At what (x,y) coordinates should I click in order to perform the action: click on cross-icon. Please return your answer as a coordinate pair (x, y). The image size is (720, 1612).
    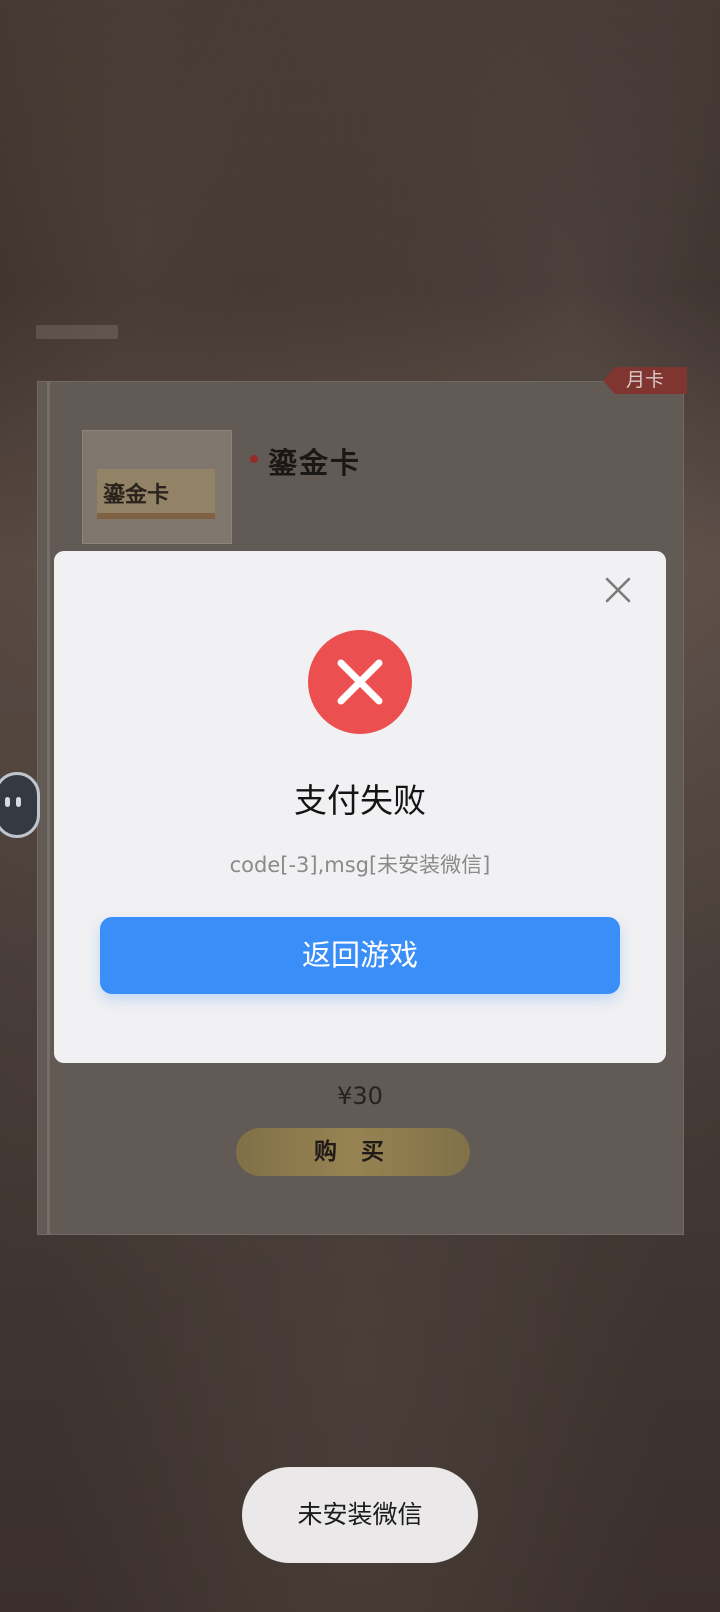
    Looking at the image, I should click on (360, 682).